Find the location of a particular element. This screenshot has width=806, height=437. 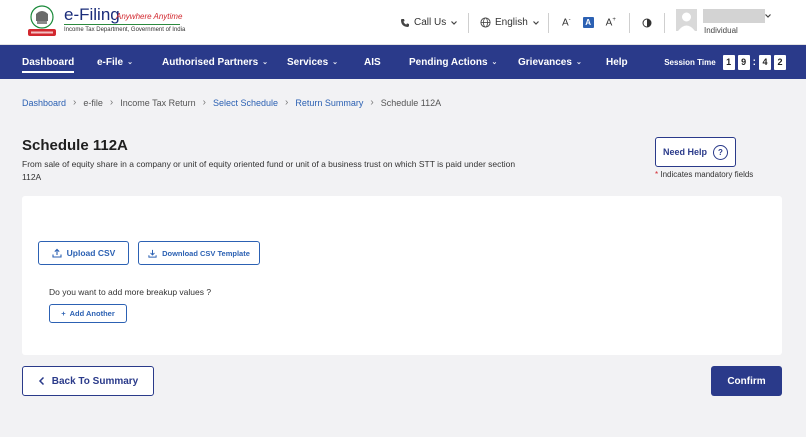

session-digit: 9 is located at coordinates (743, 62).